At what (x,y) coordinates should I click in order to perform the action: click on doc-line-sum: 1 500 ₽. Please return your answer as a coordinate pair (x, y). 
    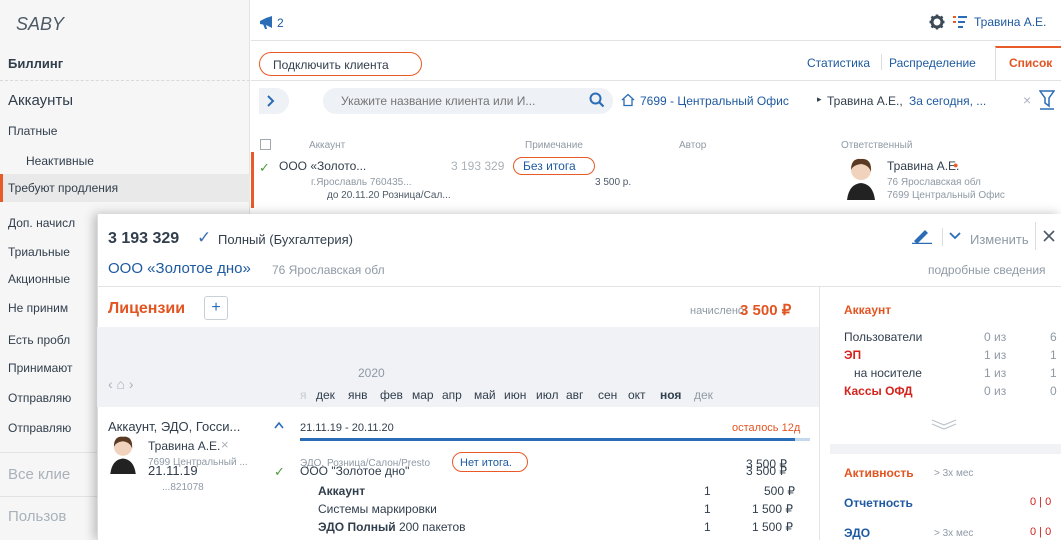
    Looking at the image, I should click on (772, 509).